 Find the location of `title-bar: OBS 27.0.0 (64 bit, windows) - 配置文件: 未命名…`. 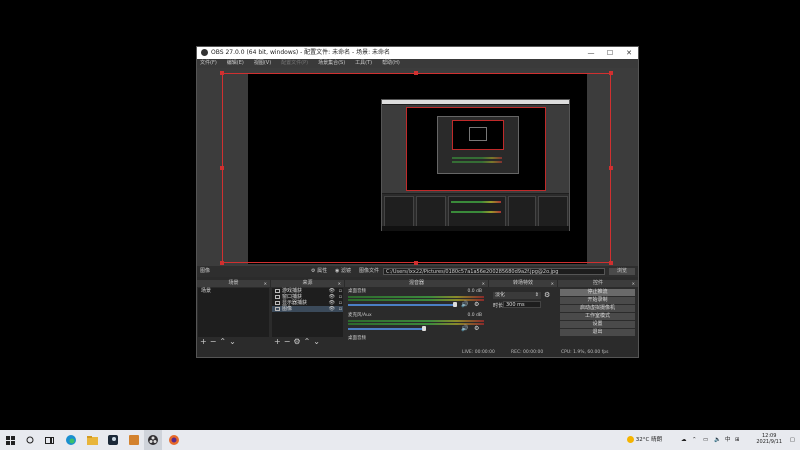

title-bar: OBS 27.0.0 (64 bit, windows) - 配置文件: 未命名… is located at coordinates (417, 53).